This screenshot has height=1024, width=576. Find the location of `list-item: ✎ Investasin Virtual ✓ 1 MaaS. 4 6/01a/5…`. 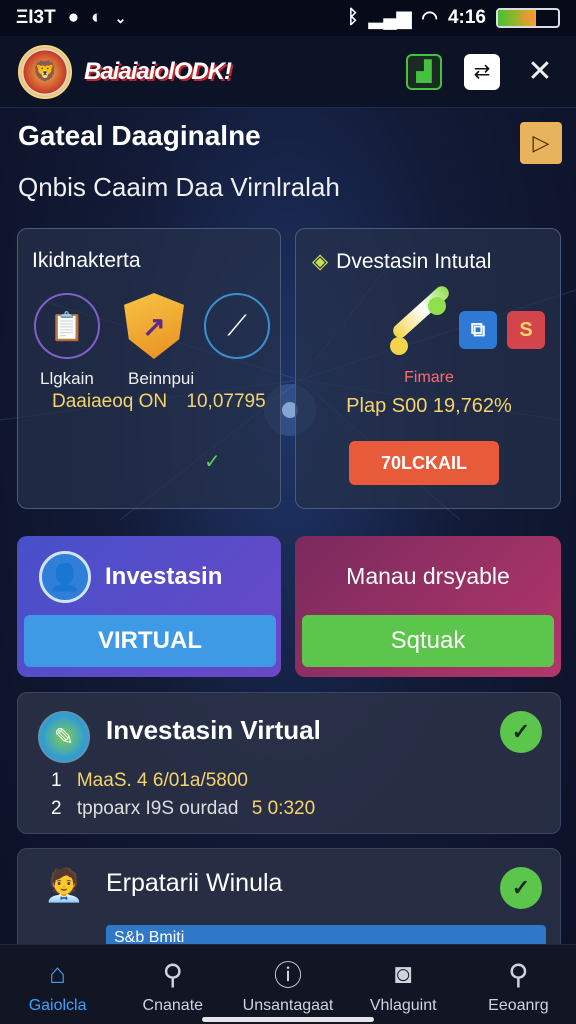

list-item: ✎ Investasin Virtual ✓ 1 MaaS. 4 6/01a/5… is located at coordinates (289, 763).